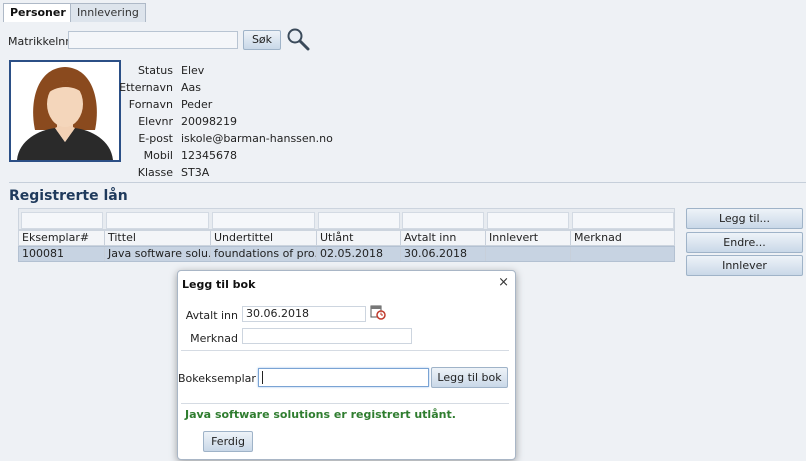  What do you see at coordinates (68, 196) in the screenshot?
I see `section-title: Registrerte lån` at bounding box center [68, 196].